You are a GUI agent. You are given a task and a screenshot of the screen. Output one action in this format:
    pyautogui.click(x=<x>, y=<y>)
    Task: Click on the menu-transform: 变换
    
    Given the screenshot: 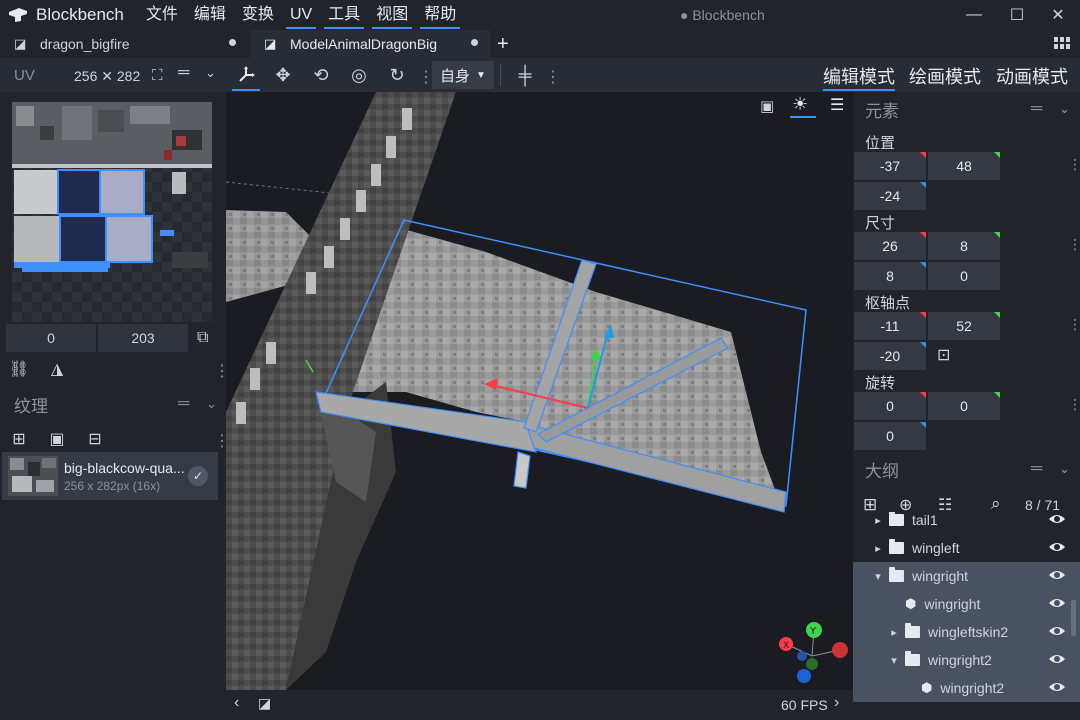 What is the action you would take?
    pyautogui.click(x=258, y=15)
    